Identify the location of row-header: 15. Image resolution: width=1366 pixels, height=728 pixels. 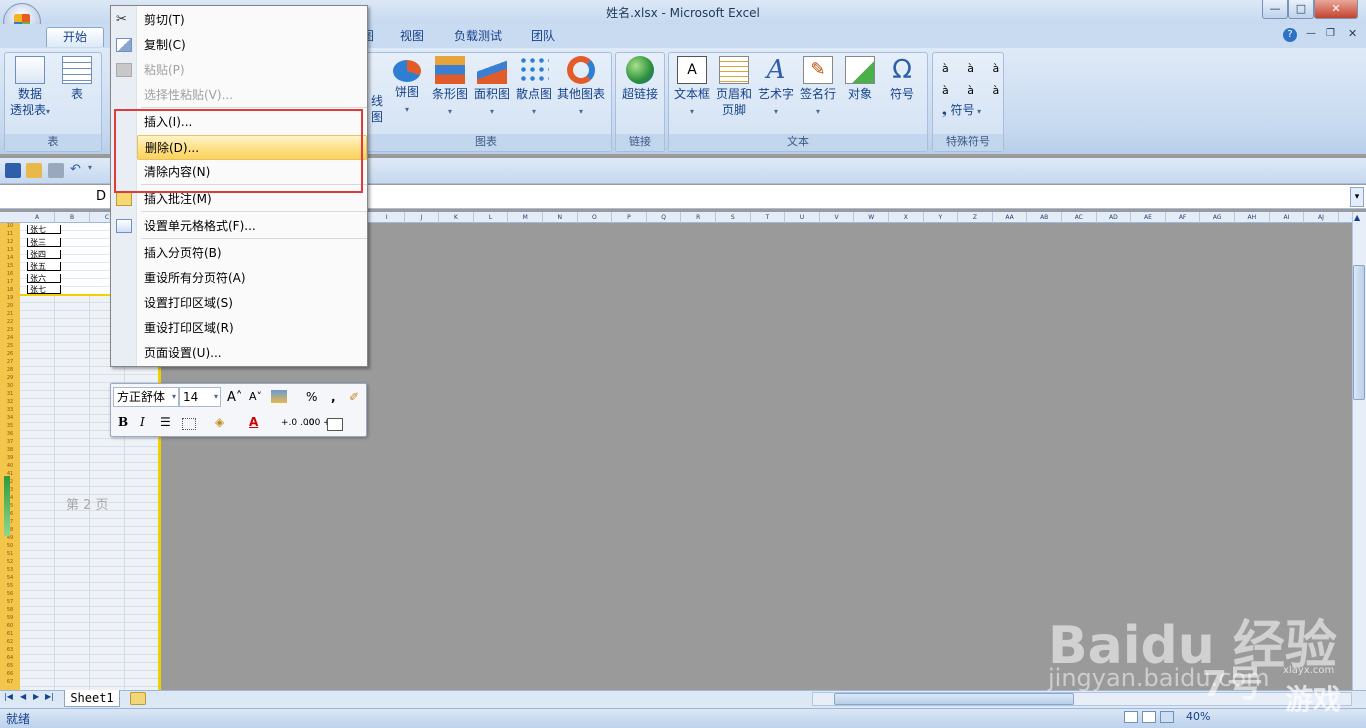
(10, 266).